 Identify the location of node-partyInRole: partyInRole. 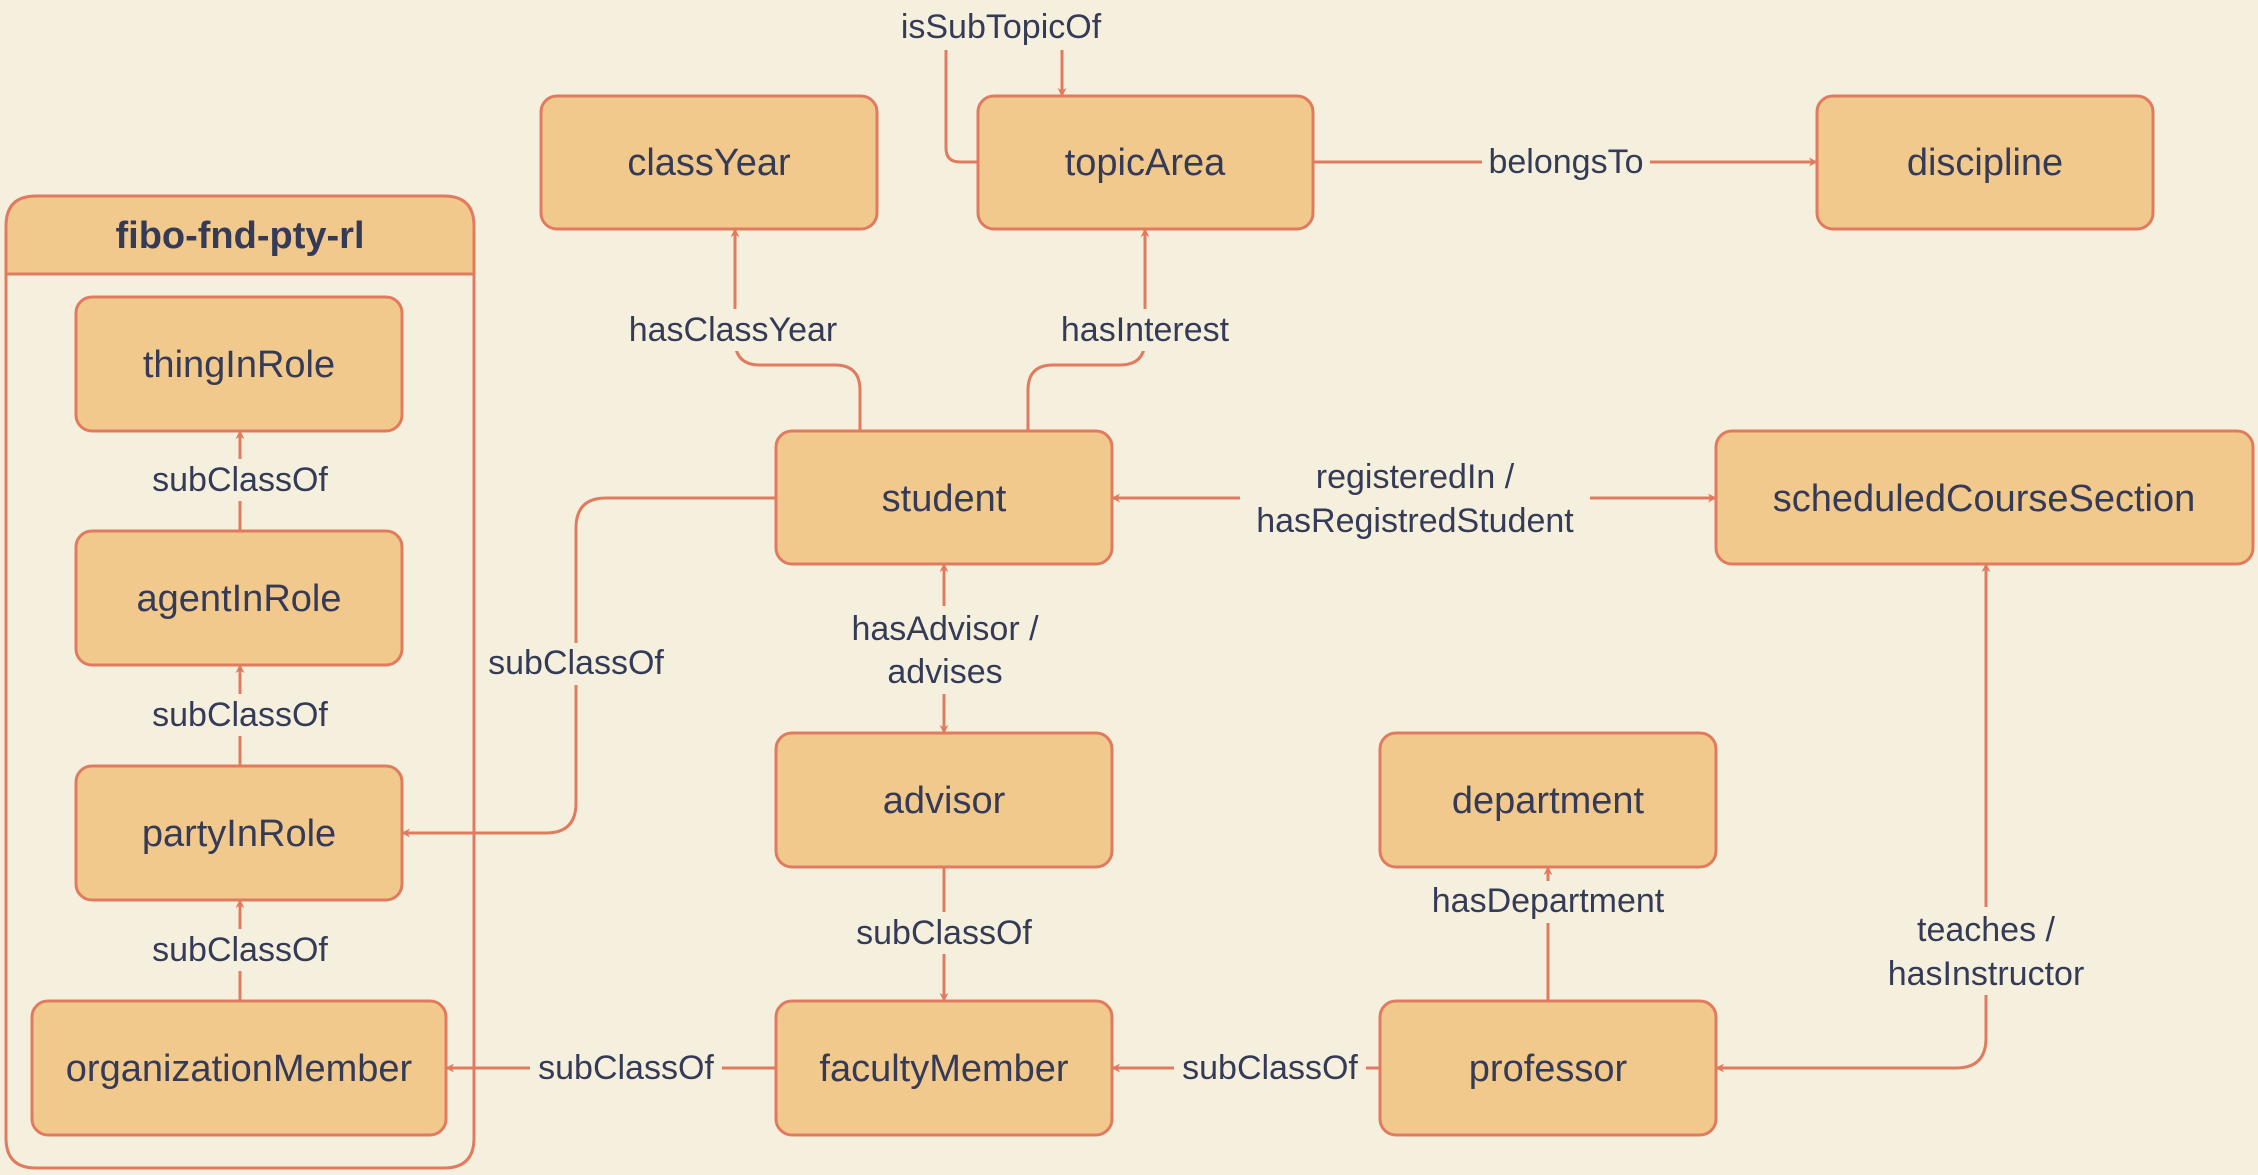
(239, 833).